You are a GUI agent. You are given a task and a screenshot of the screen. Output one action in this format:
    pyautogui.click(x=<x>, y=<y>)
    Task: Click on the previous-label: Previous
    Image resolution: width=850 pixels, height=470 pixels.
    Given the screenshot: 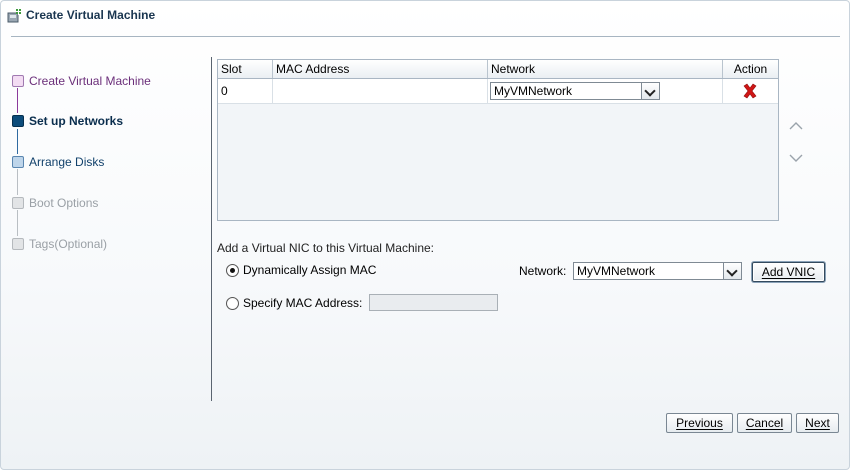 What is the action you would take?
    pyautogui.click(x=699, y=423)
    